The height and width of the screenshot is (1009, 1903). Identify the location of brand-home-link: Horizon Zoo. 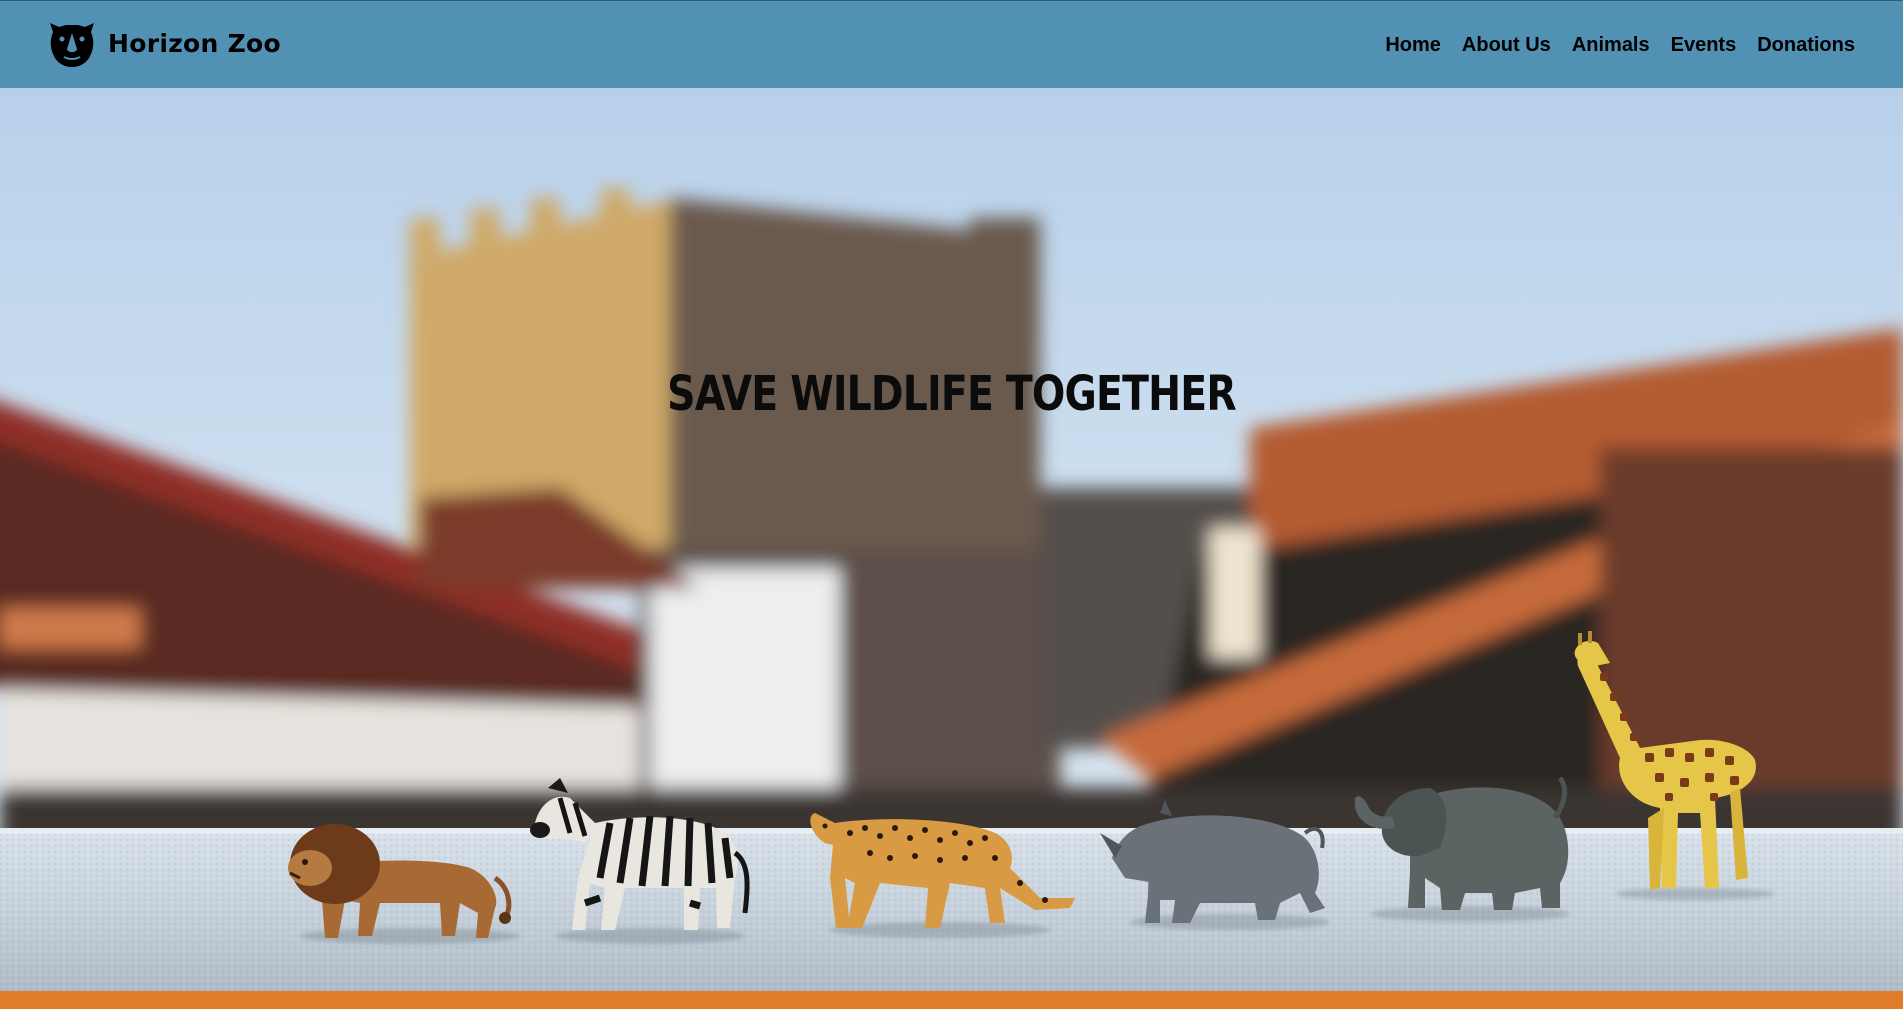
(163, 43).